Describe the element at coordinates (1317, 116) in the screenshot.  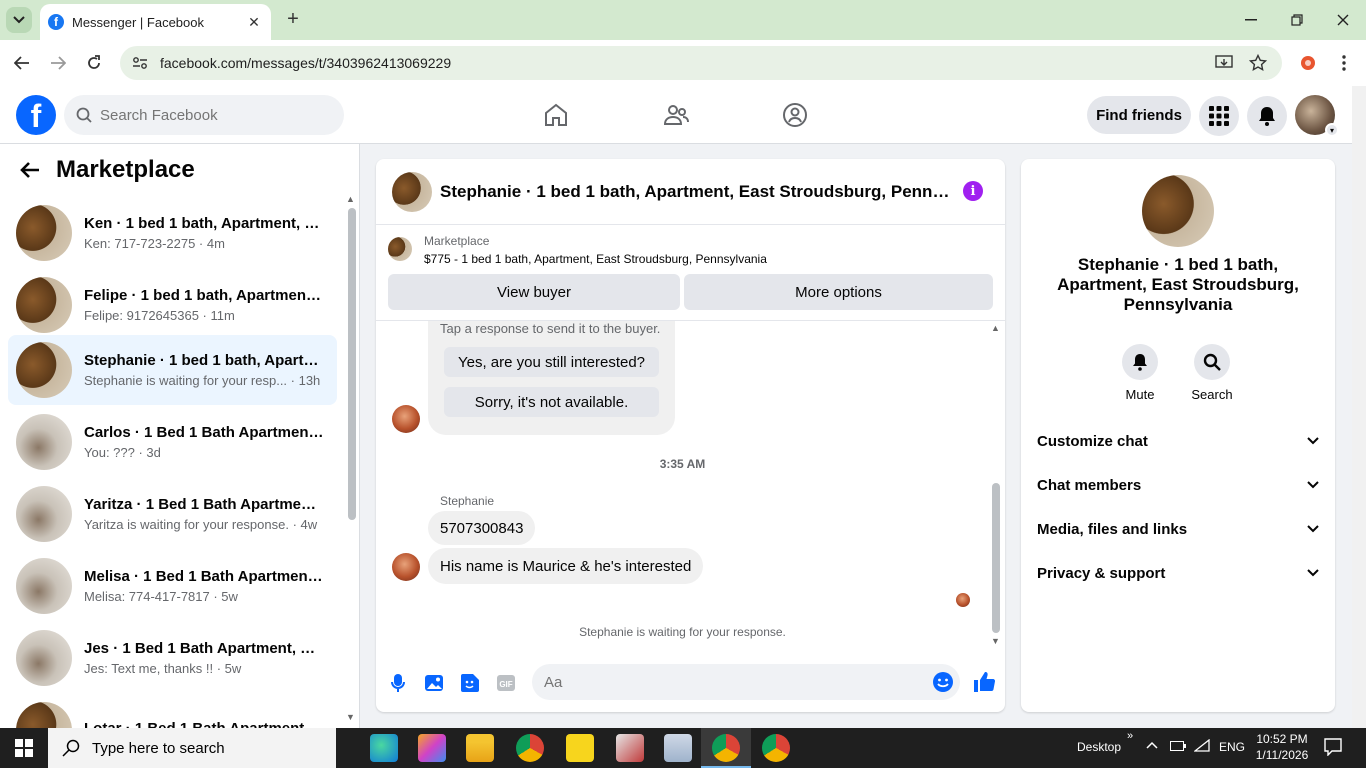
I see `account-avatar: ▾` at that location.